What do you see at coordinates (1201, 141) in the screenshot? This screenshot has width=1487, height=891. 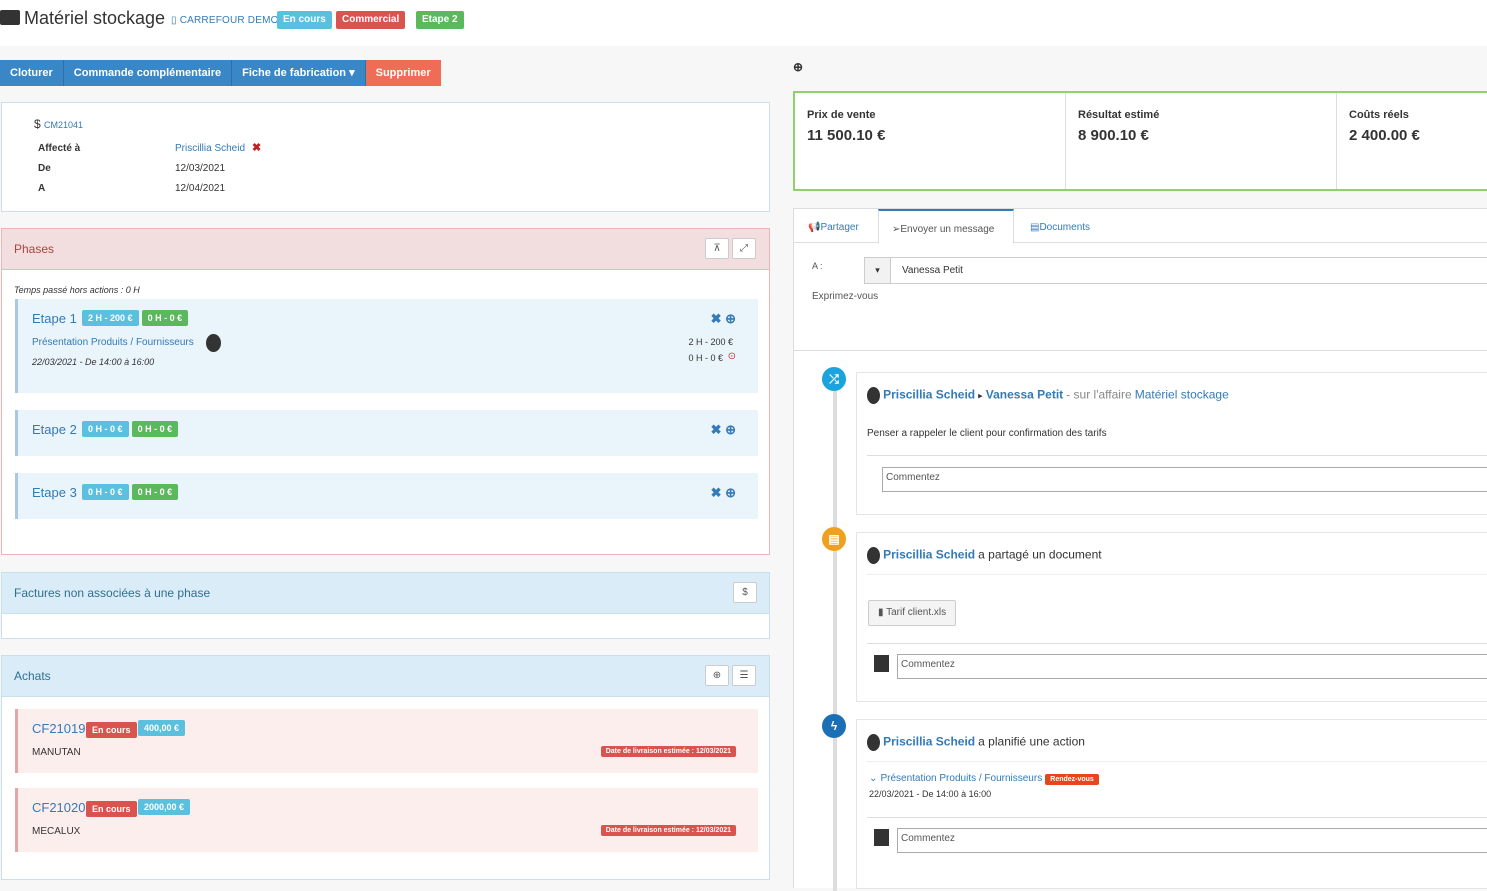 I see `kpi-resultat-estime: Résultat estimé 8 900.10 €` at bounding box center [1201, 141].